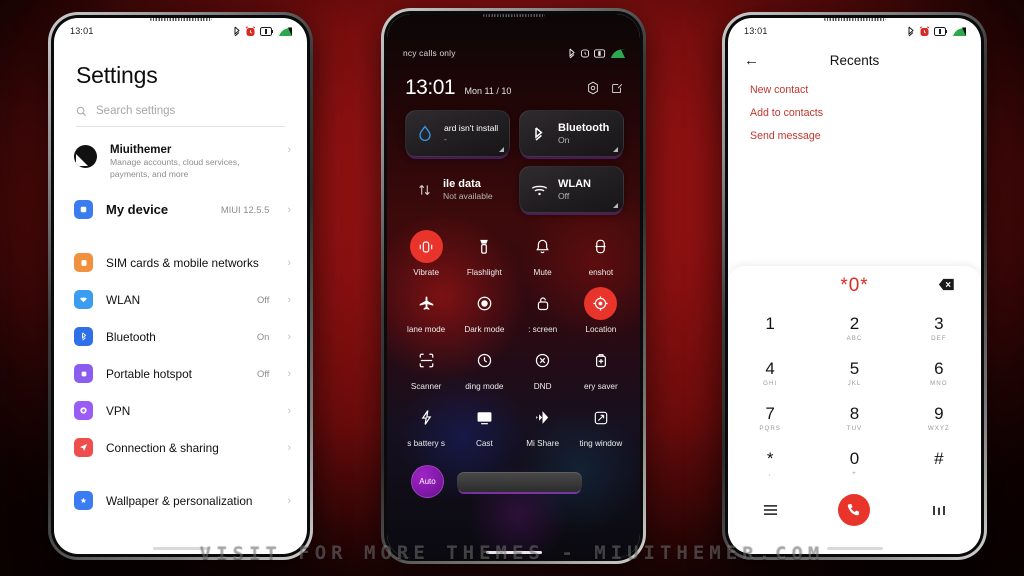  I want to click on item-label: SIM cards & mobile networks, so click(182, 262).